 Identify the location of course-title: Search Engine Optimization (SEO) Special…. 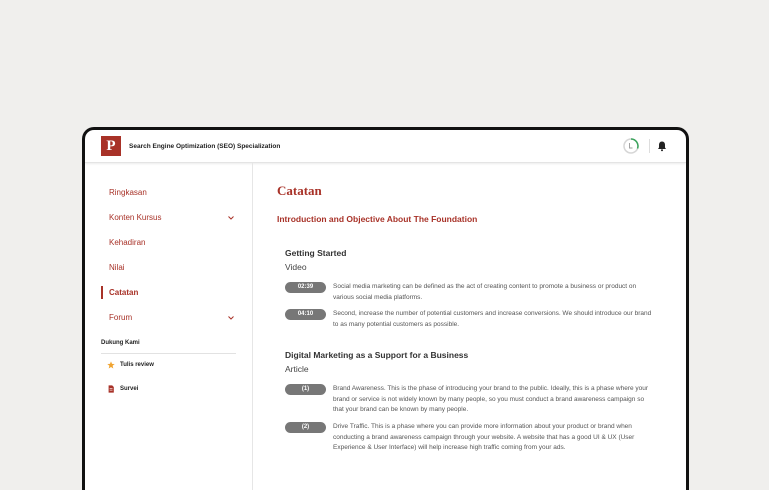
(205, 146).